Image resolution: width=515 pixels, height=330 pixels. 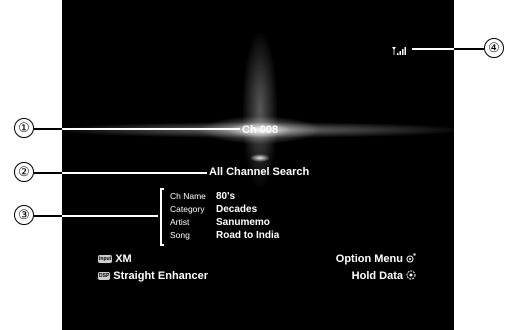 I want to click on channel-number: Ch 008, so click(x=260, y=130).